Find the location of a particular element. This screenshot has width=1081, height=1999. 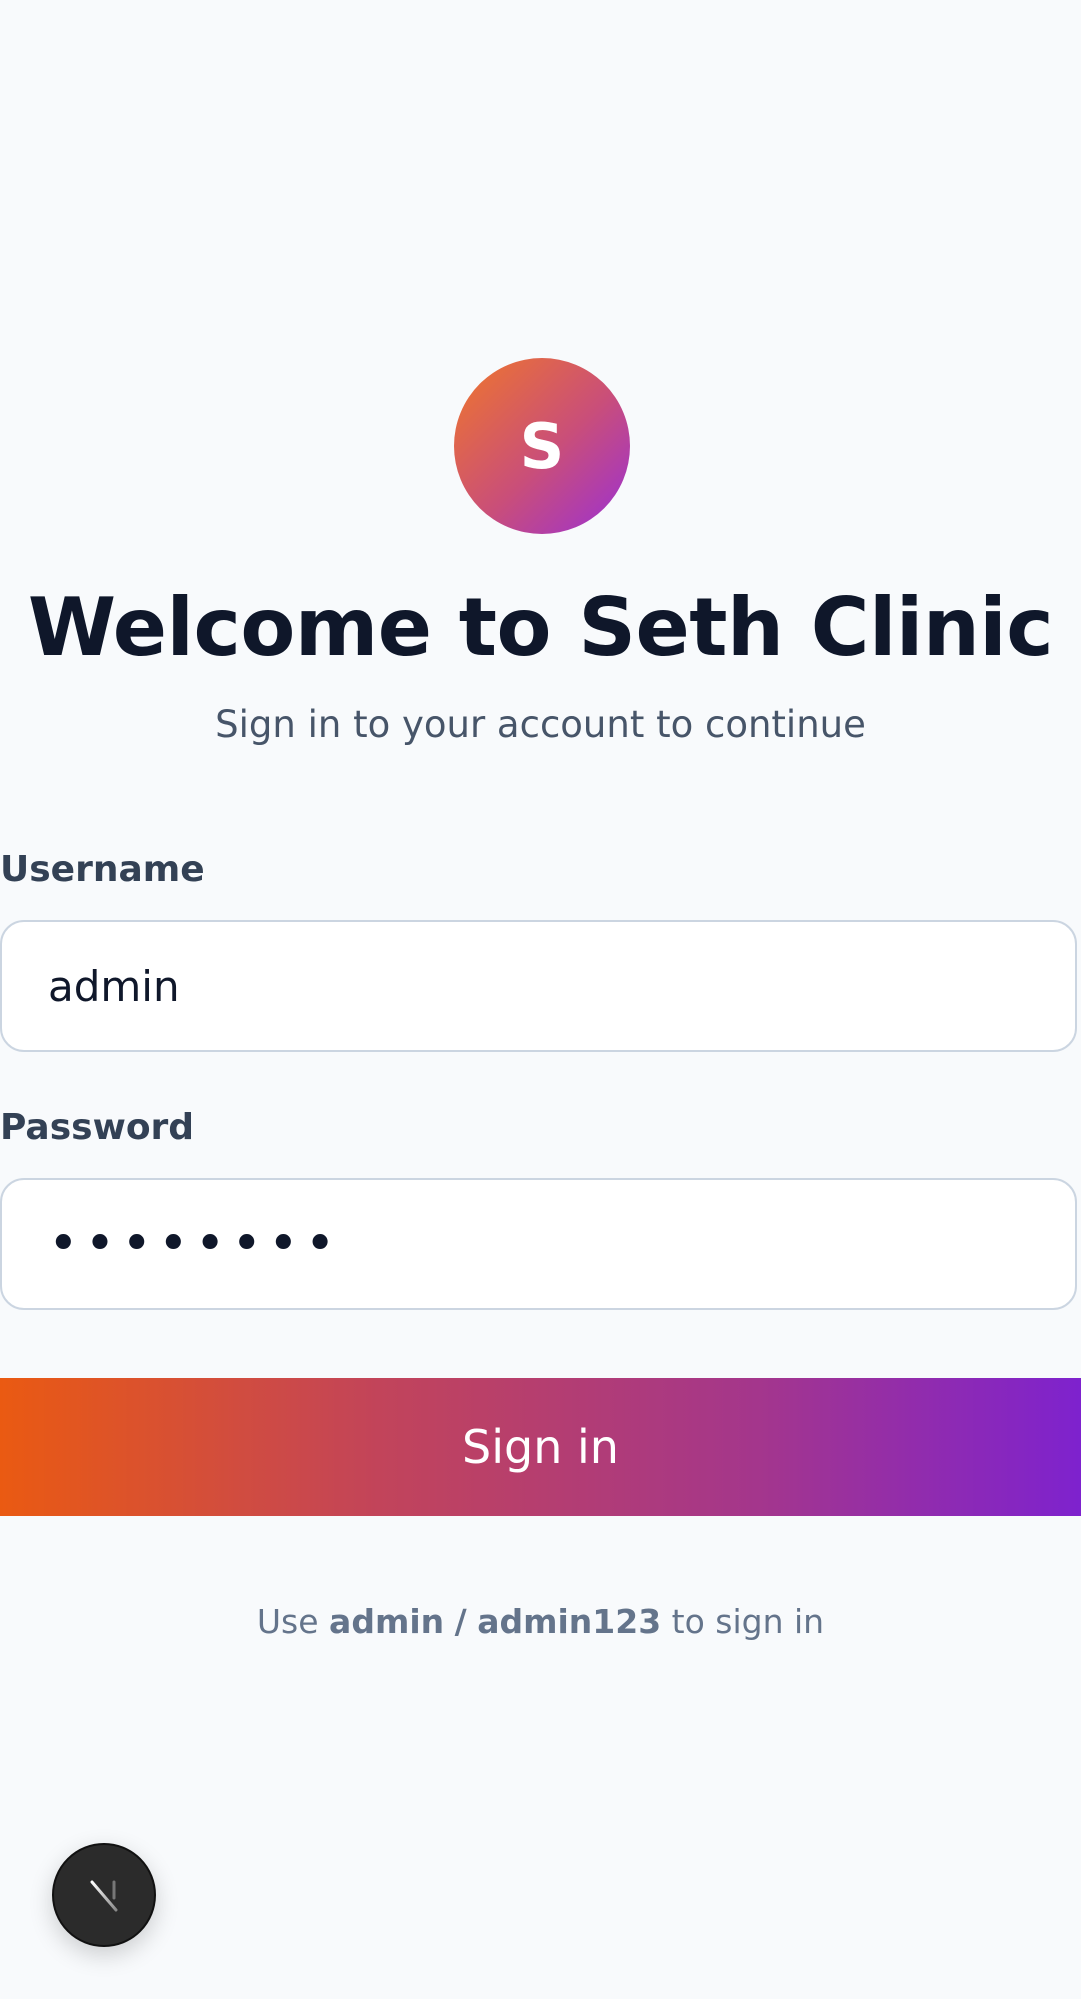

password-label: Password is located at coordinates (97, 1127).